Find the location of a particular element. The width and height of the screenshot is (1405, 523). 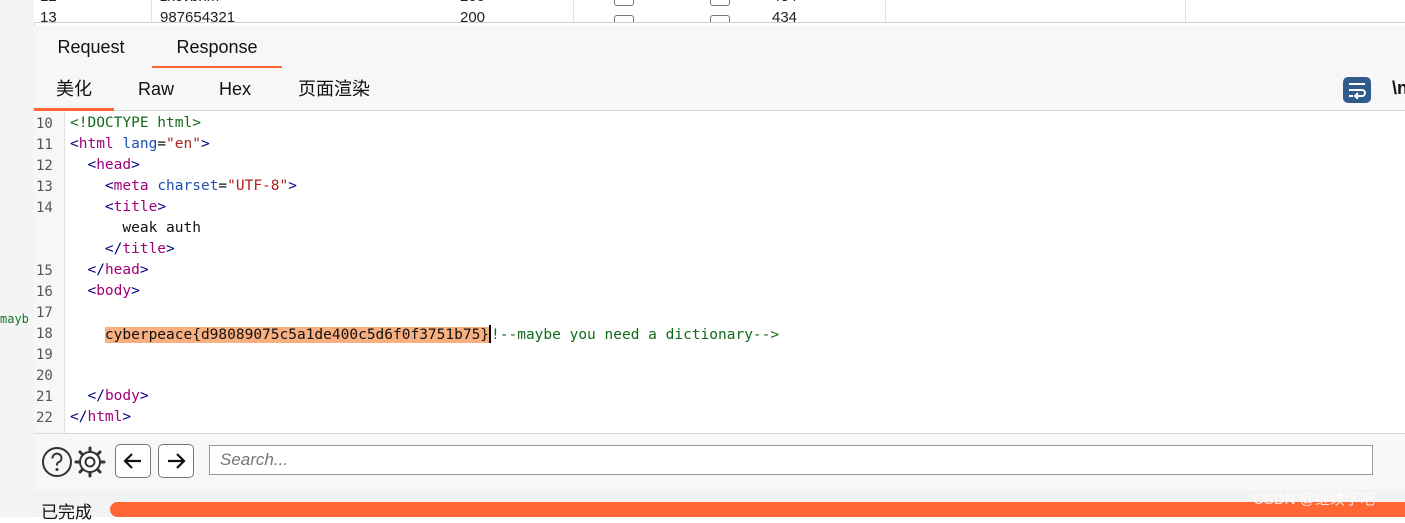

help-icon is located at coordinates (57, 462).